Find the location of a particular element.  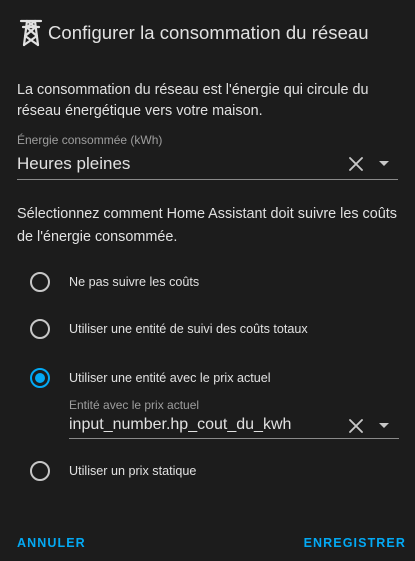

radio-option-static-price: Utiliser un prix statique is located at coordinates (113, 471).